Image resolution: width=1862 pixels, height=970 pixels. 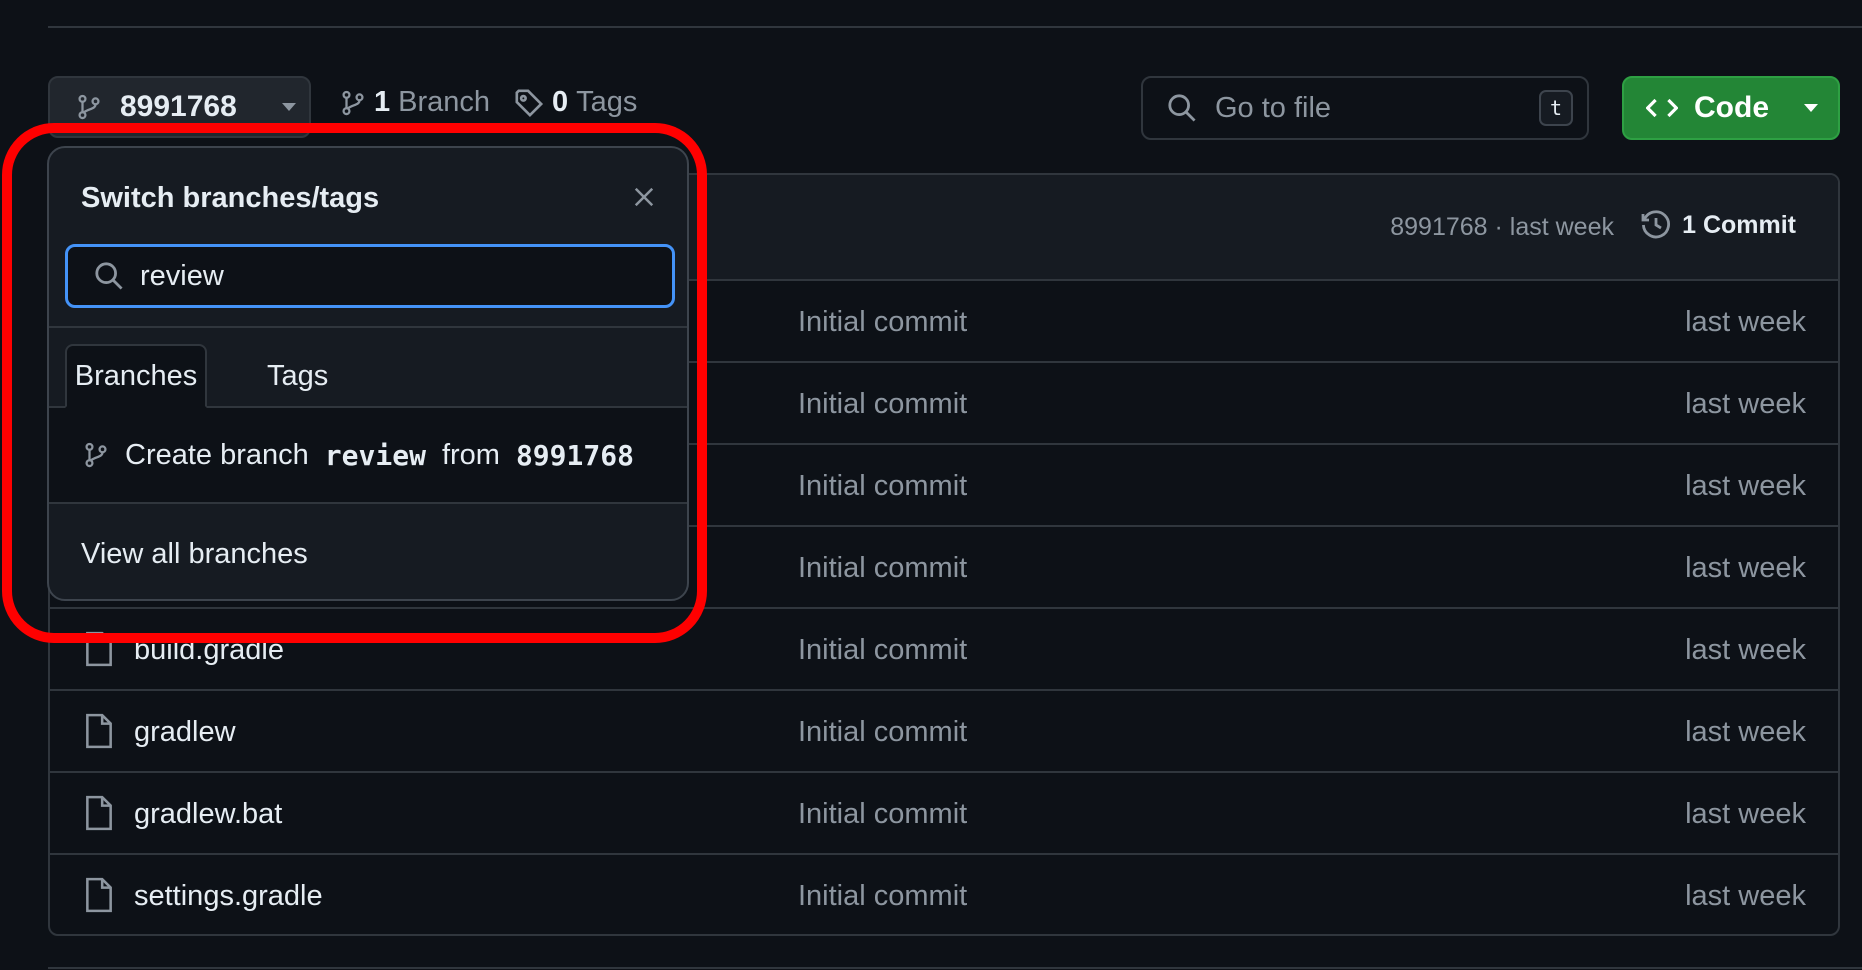 I want to click on go-to-file-input: Go to file t, so click(x=1365, y=108).